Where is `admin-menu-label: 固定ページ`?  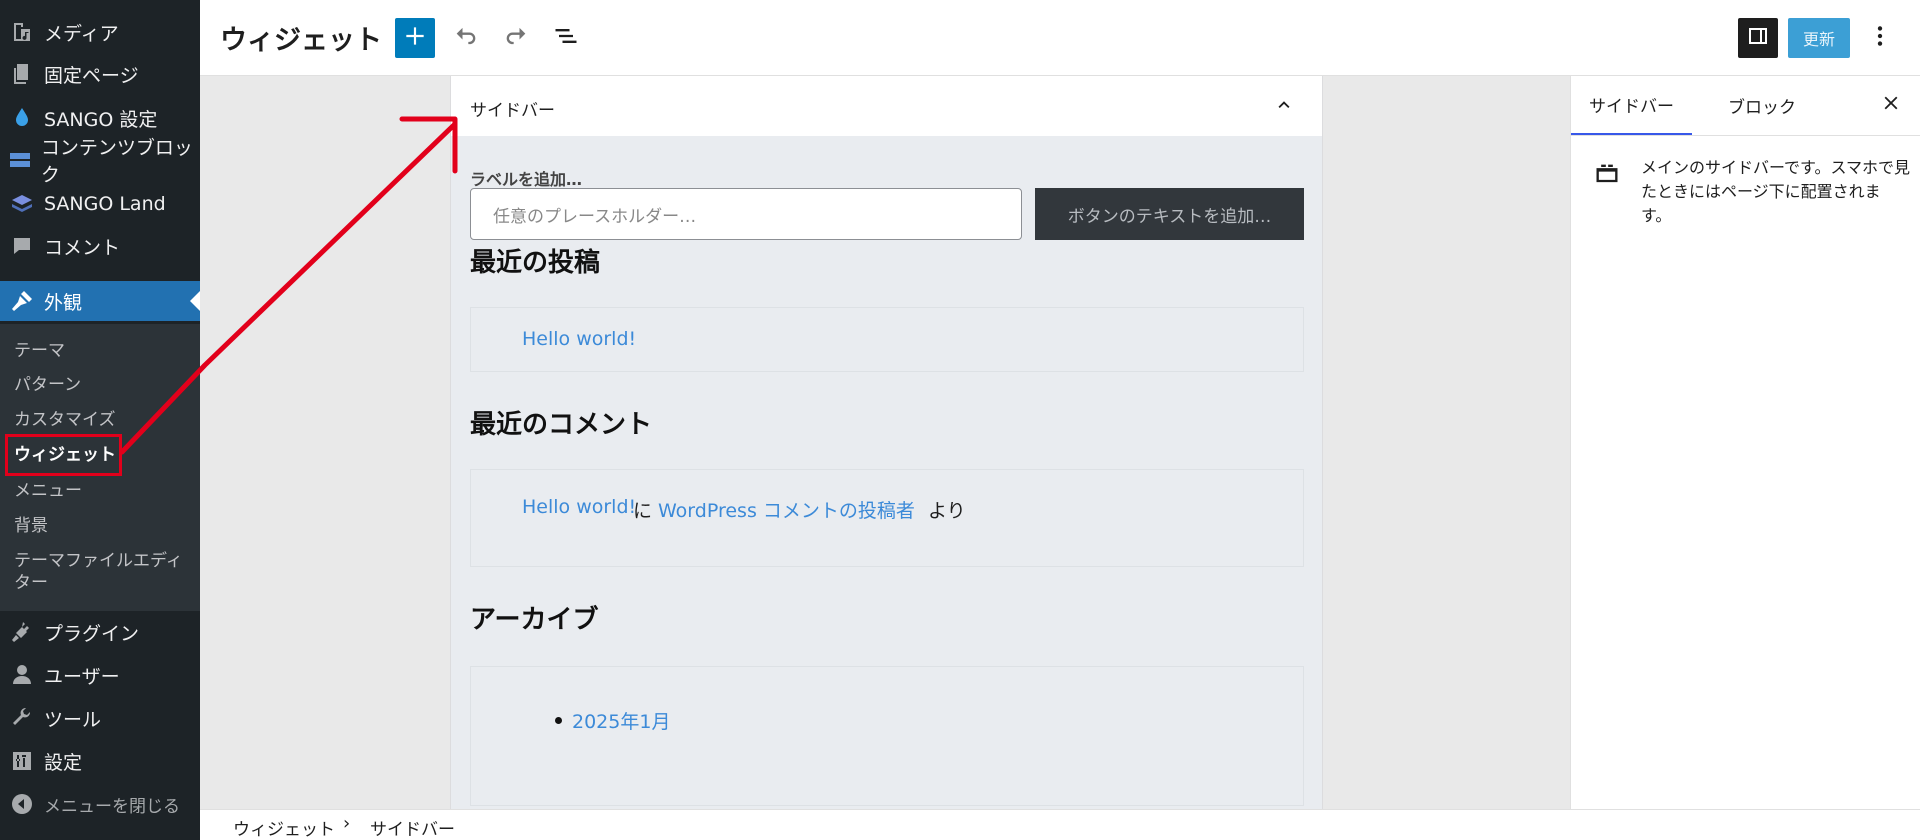
admin-menu-label: 固定ページ is located at coordinates (91, 75).